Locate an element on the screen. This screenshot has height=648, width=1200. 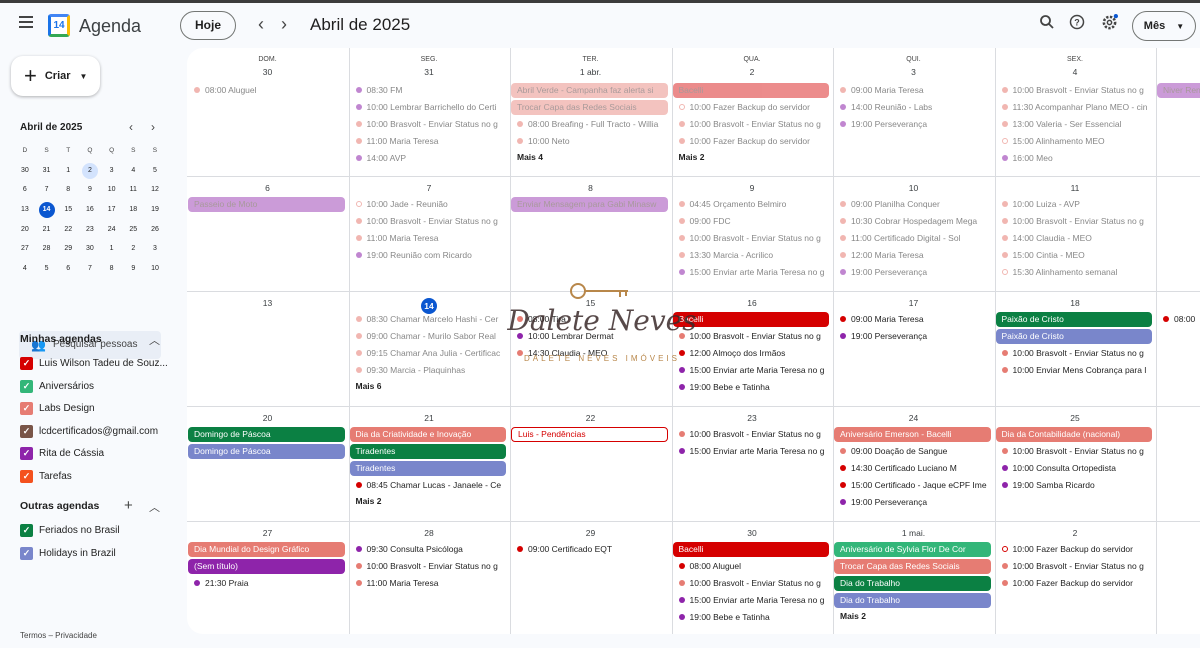
day-number: 9 is located at coordinates (752, 188).